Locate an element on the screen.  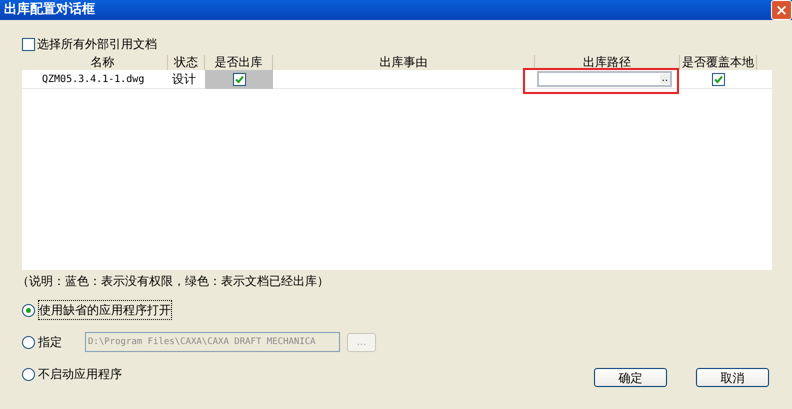
column-header: 出库路径 is located at coordinates (607, 62).